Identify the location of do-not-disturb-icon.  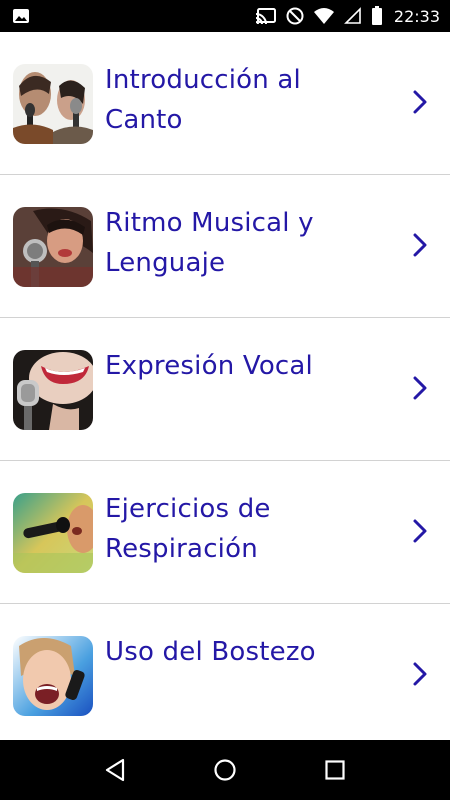
(295, 16).